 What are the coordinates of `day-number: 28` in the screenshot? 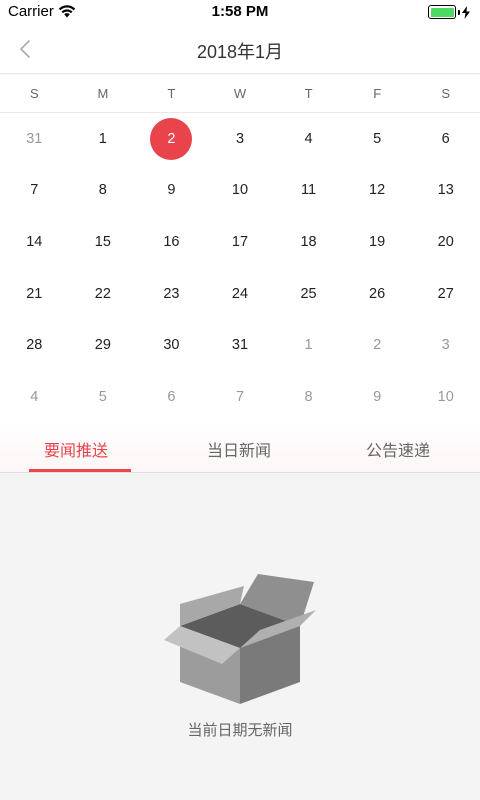 It's located at (34, 345).